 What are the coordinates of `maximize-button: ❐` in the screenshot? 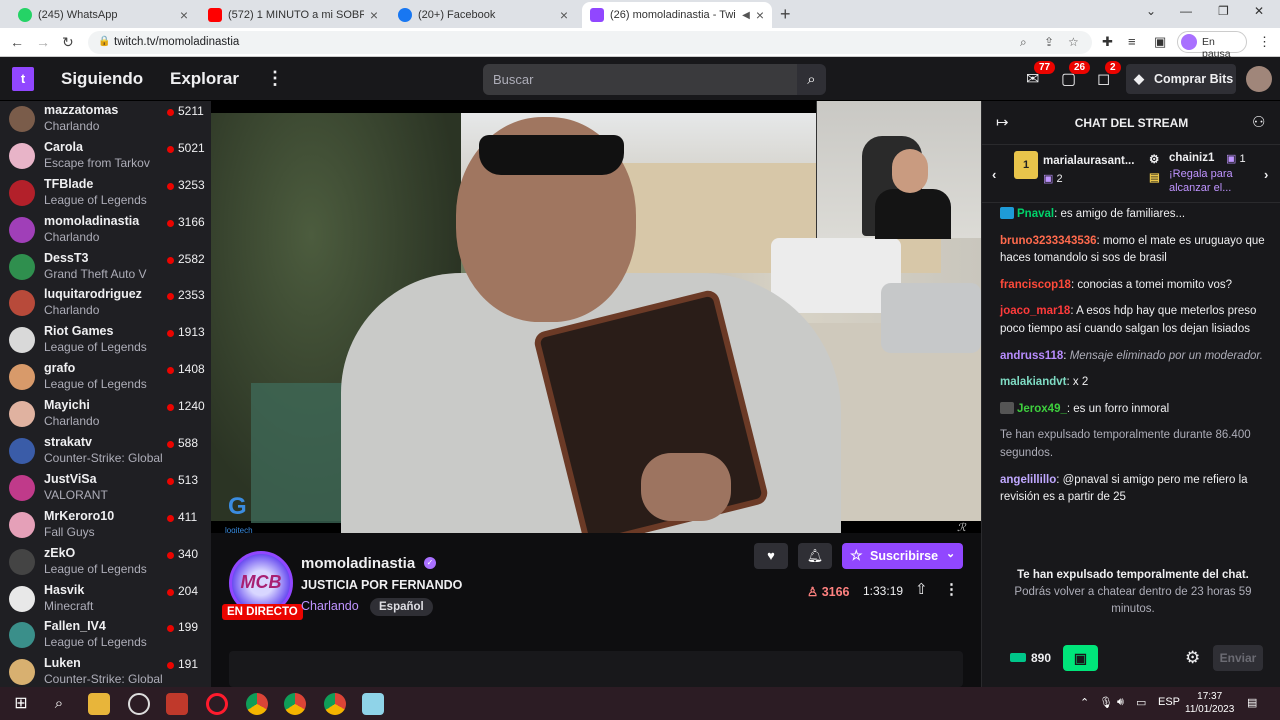 It's located at (1223, 11).